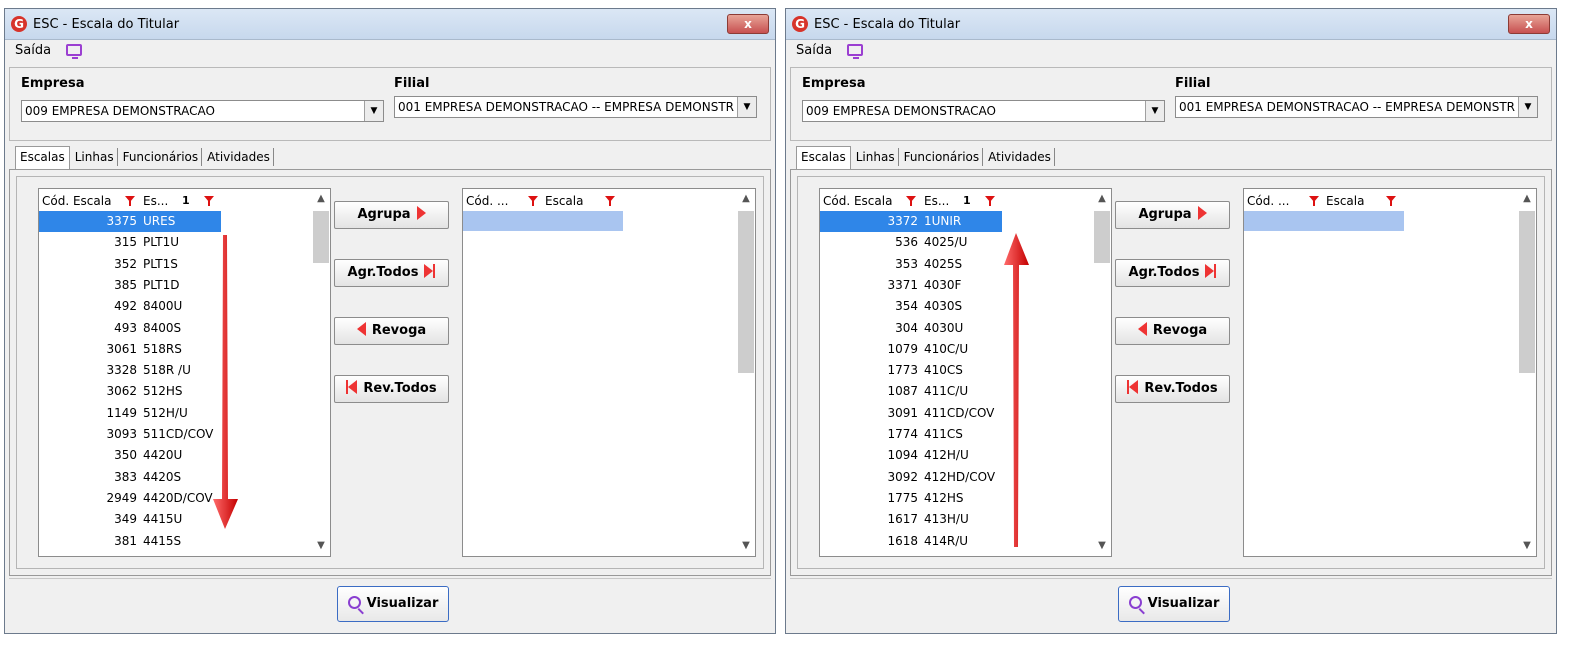 Image resolution: width=1578 pixels, height=646 pixels. What do you see at coordinates (130, 242) in the screenshot?
I see `table-row: 315 PLT1U` at bounding box center [130, 242].